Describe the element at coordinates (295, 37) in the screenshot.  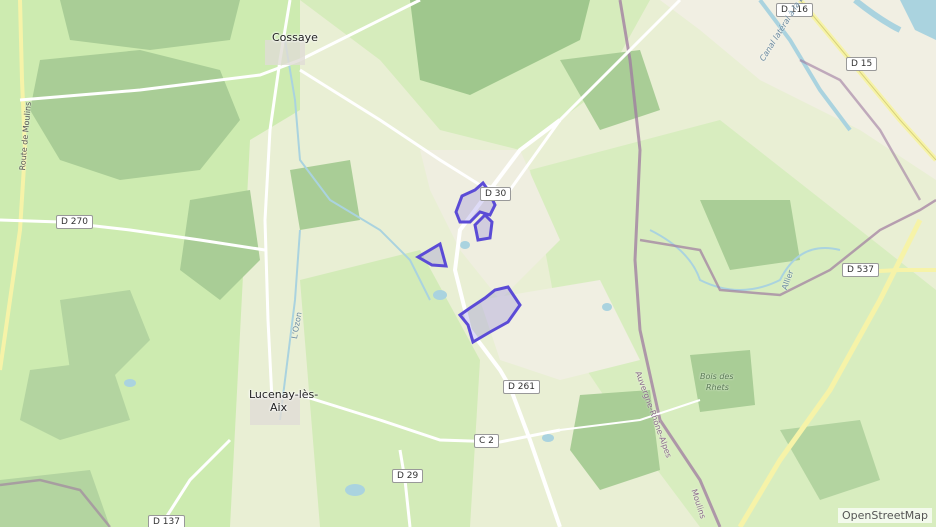
I see `town-cossaye: Cossaye` at that location.